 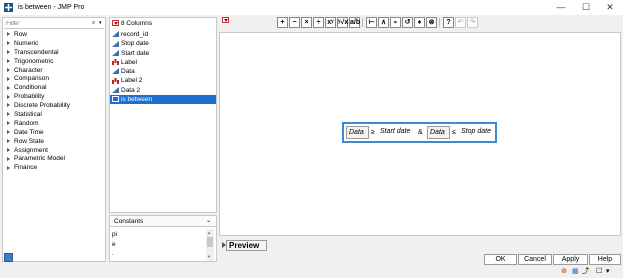 I want to click on scroll-down-icon: ▼, so click(x=209, y=256).